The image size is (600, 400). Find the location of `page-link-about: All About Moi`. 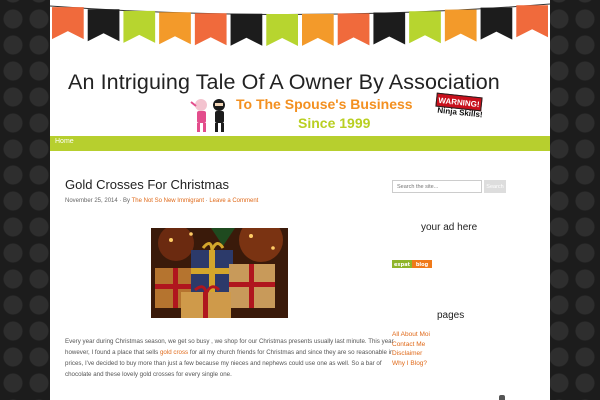

page-link-about: All About Moi is located at coordinates (411, 335).